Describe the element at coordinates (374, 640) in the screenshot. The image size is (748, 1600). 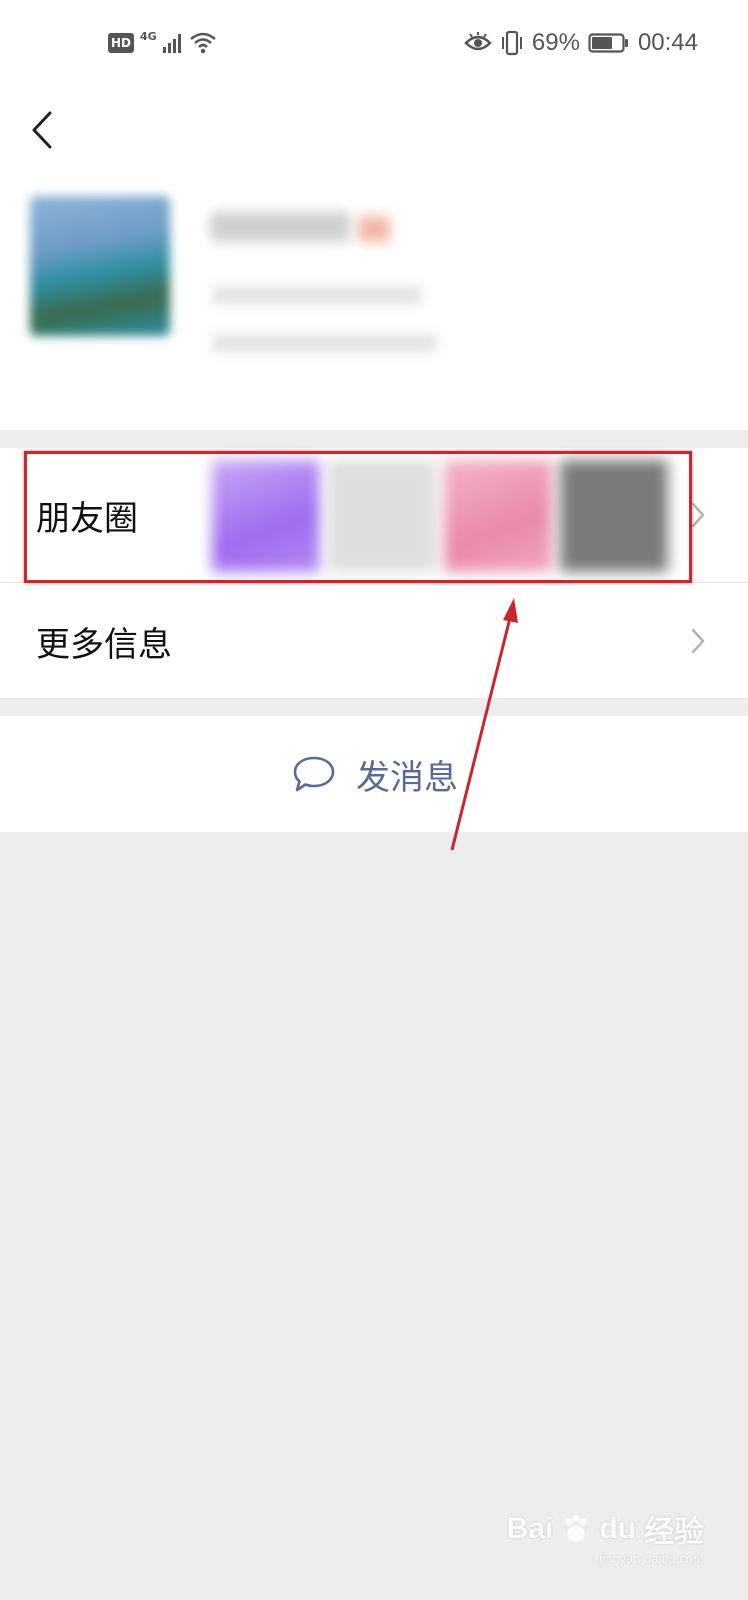
I see `more-info-row: 更多信息` at that location.